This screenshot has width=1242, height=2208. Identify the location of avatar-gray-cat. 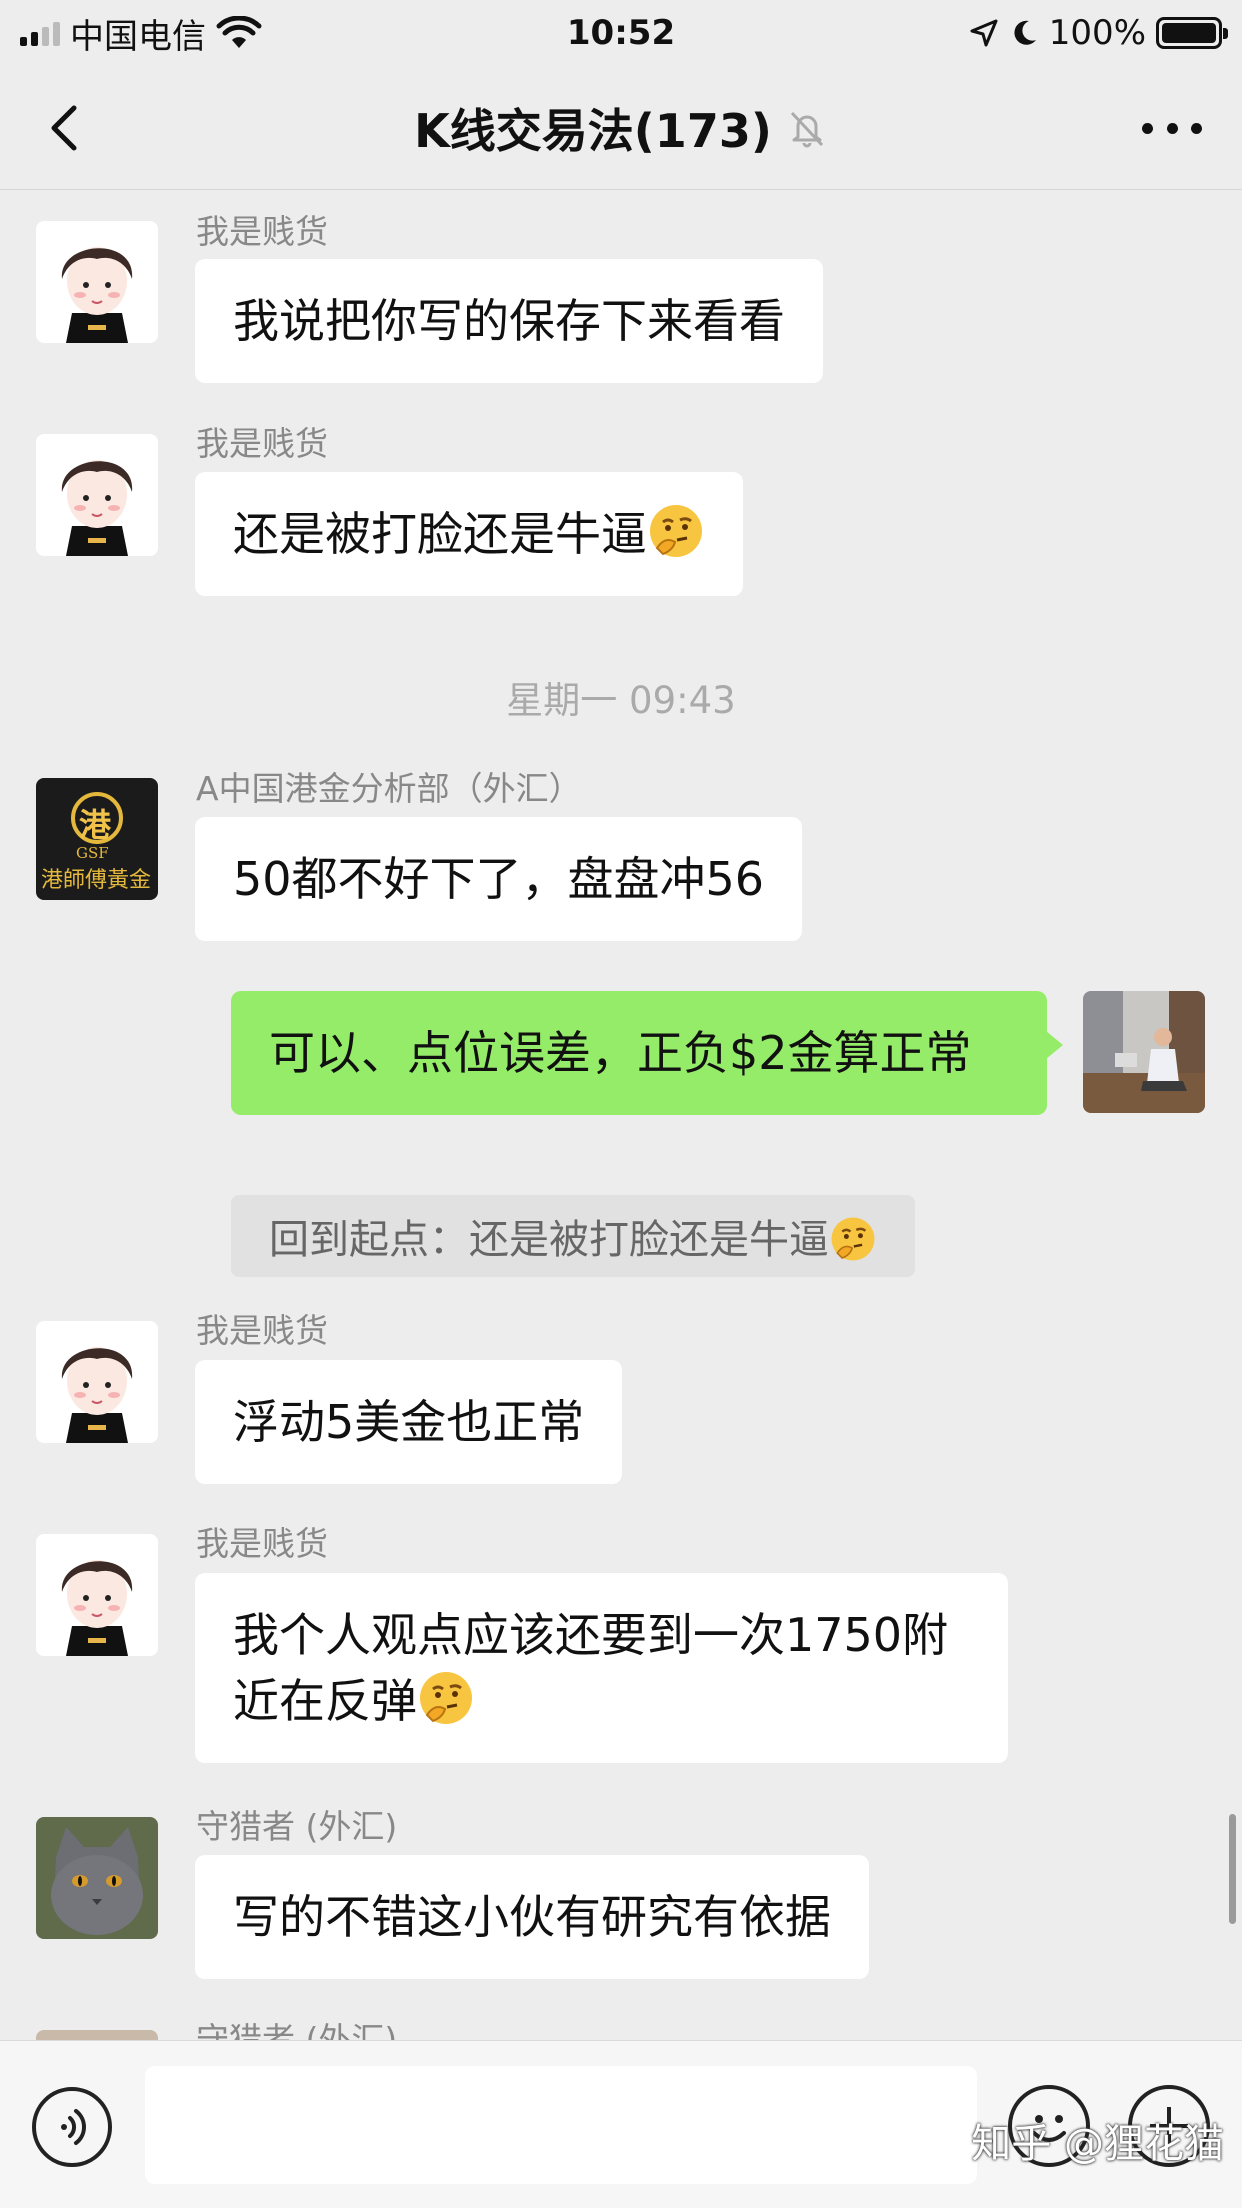
(97, 1878).